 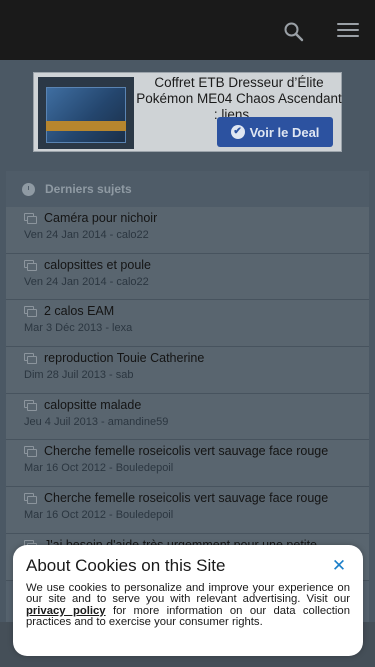 I want to click on hamburger-icon, so click(x=348, y=31).